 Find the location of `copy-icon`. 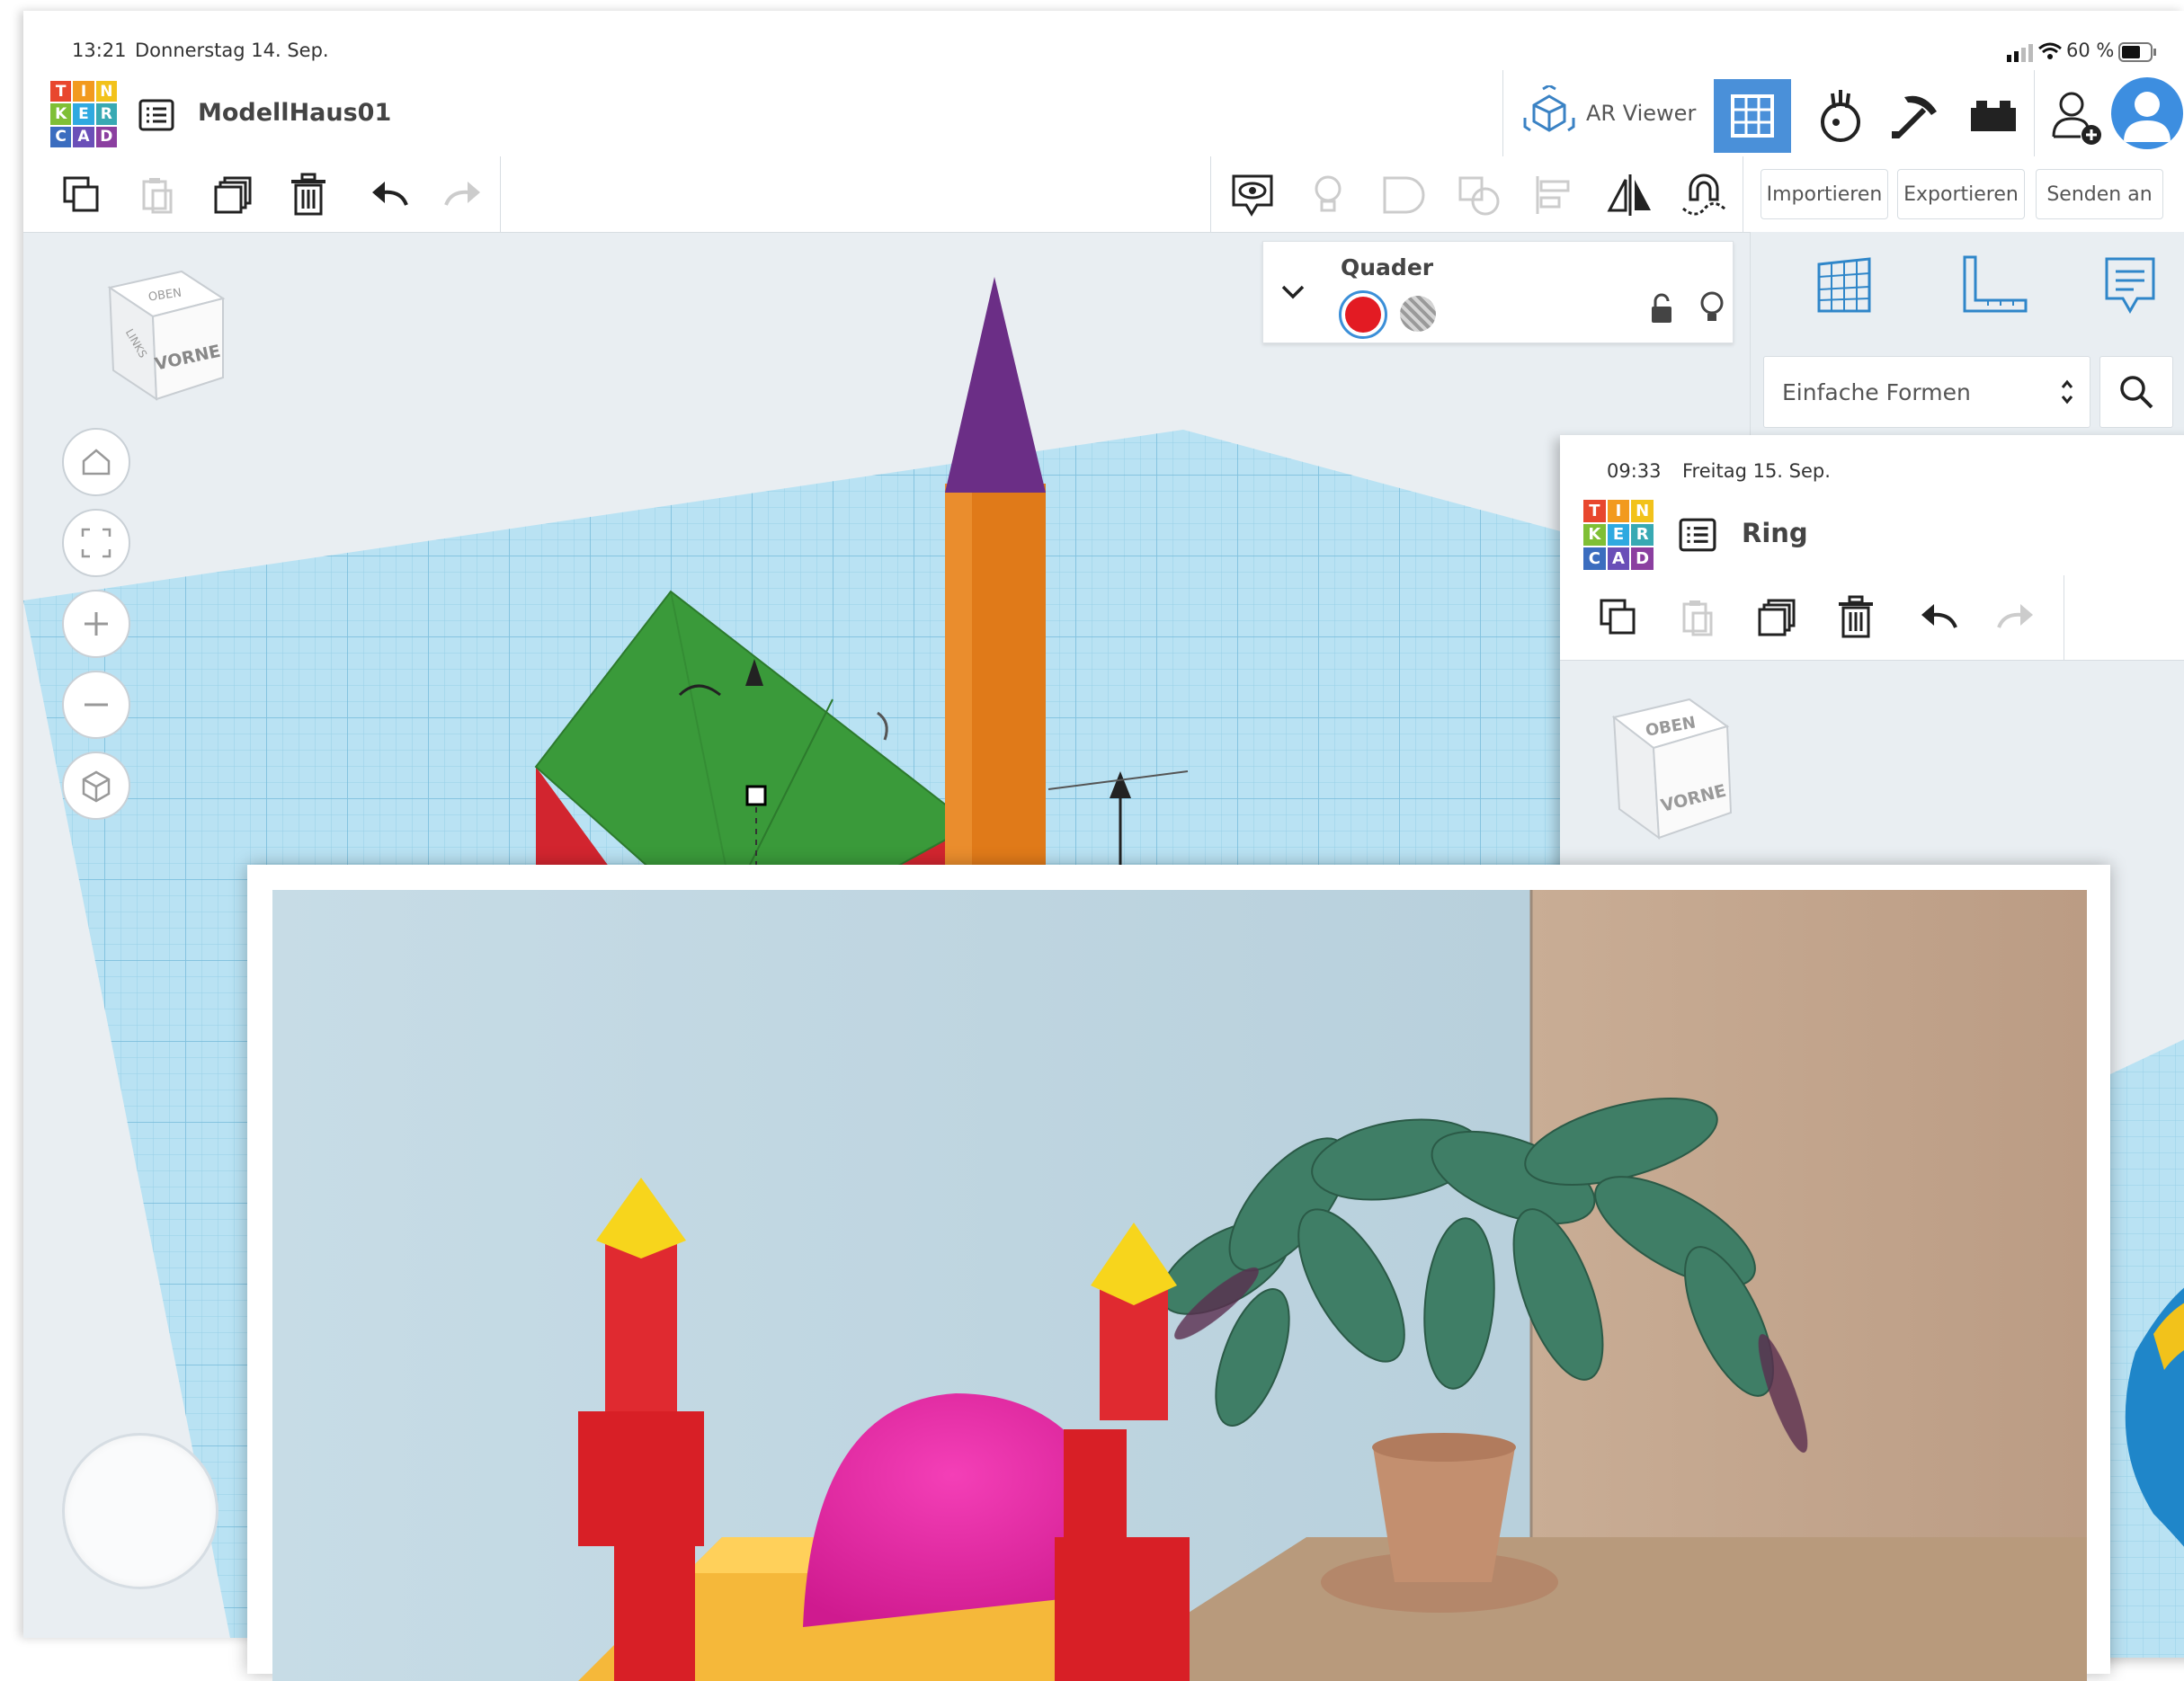

copy-icon is located at coordinates (82, 195).